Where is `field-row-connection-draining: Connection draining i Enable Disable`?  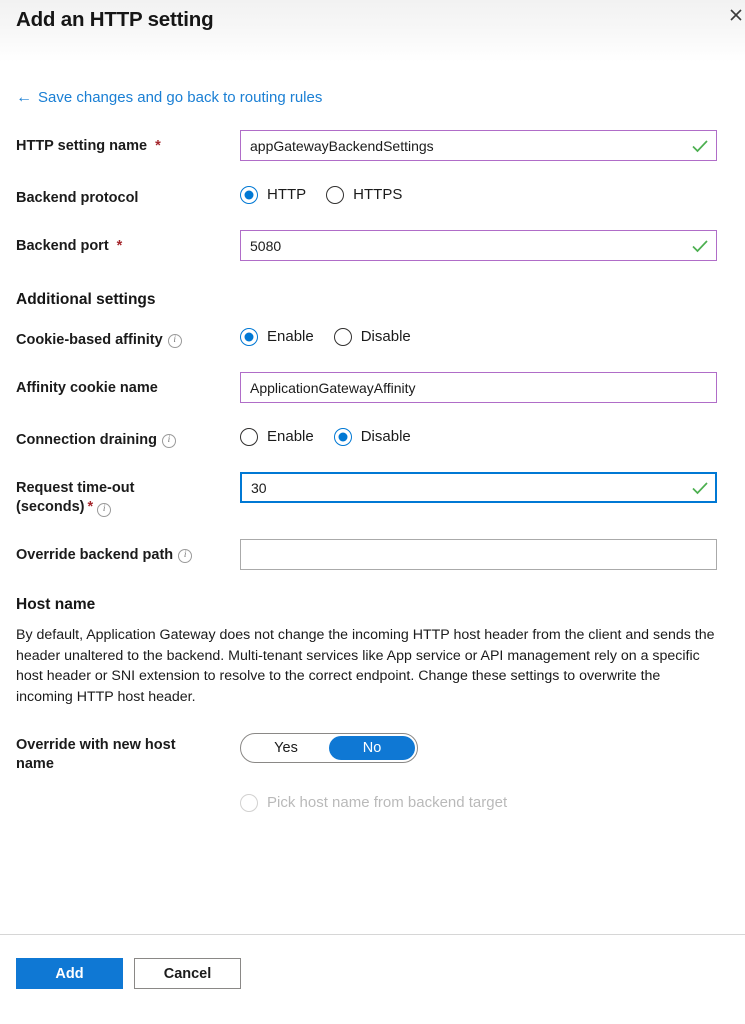 field-row-connection-draining: Connection draining i Enable Disable is located at coordinates (372, 437).